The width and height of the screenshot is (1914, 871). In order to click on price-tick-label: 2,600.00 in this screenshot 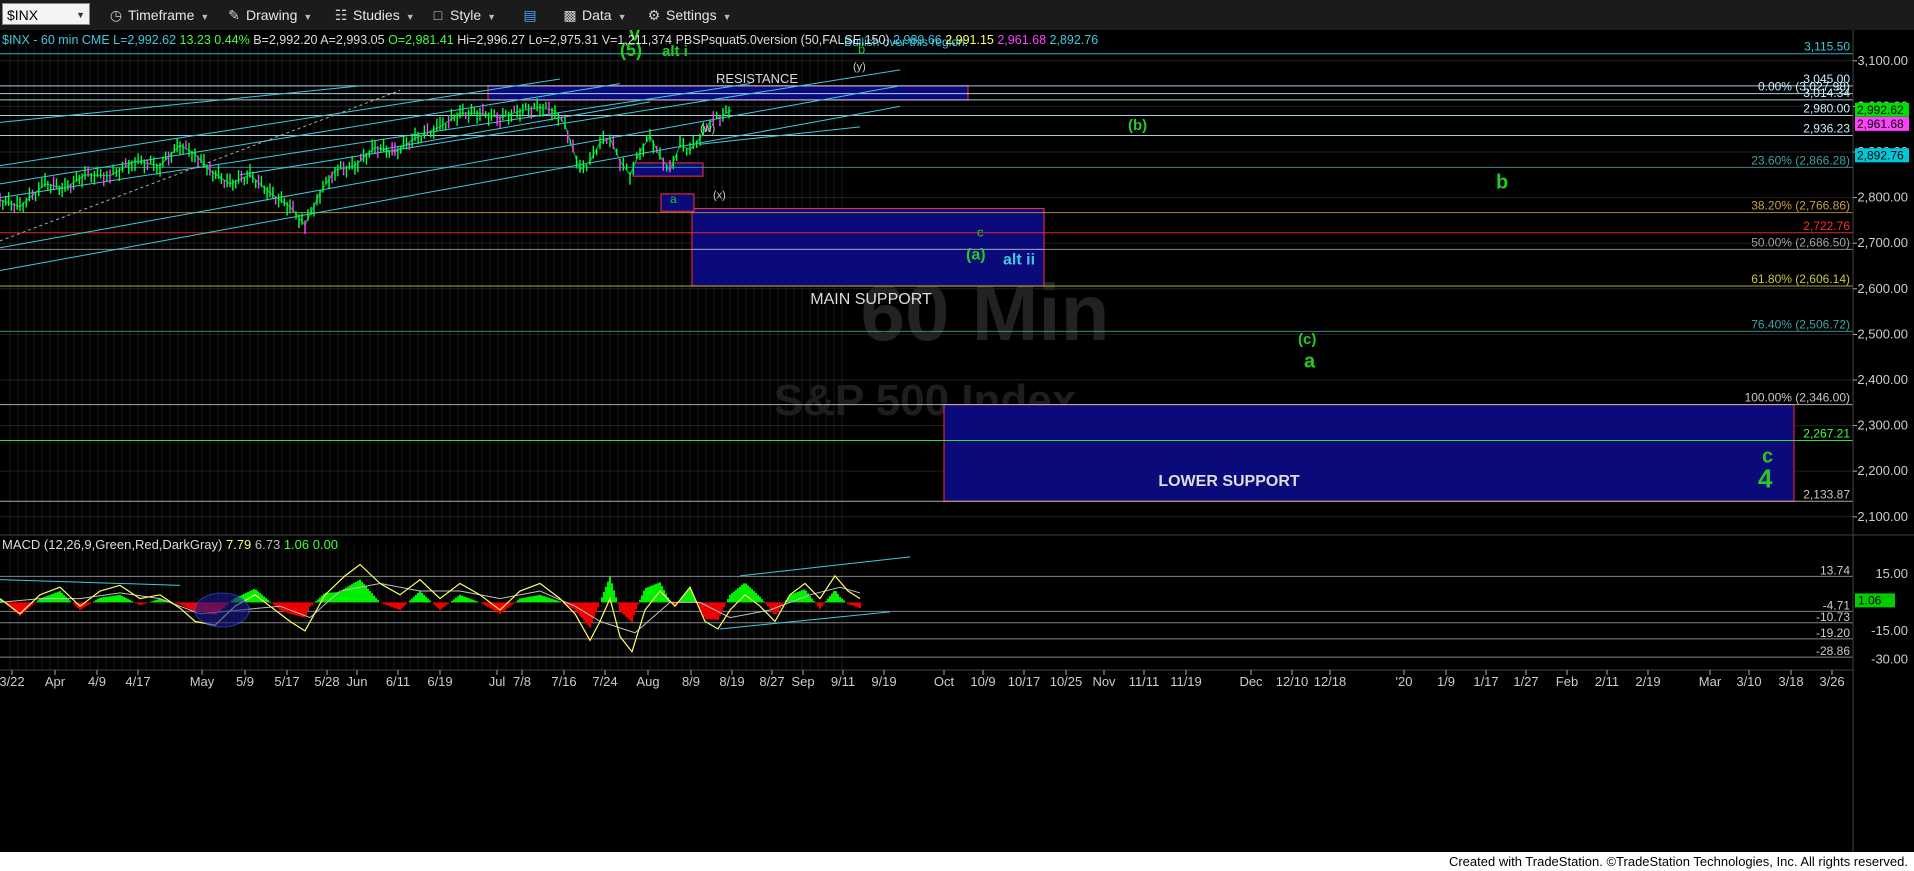, I will do `click(1882, 288)`.